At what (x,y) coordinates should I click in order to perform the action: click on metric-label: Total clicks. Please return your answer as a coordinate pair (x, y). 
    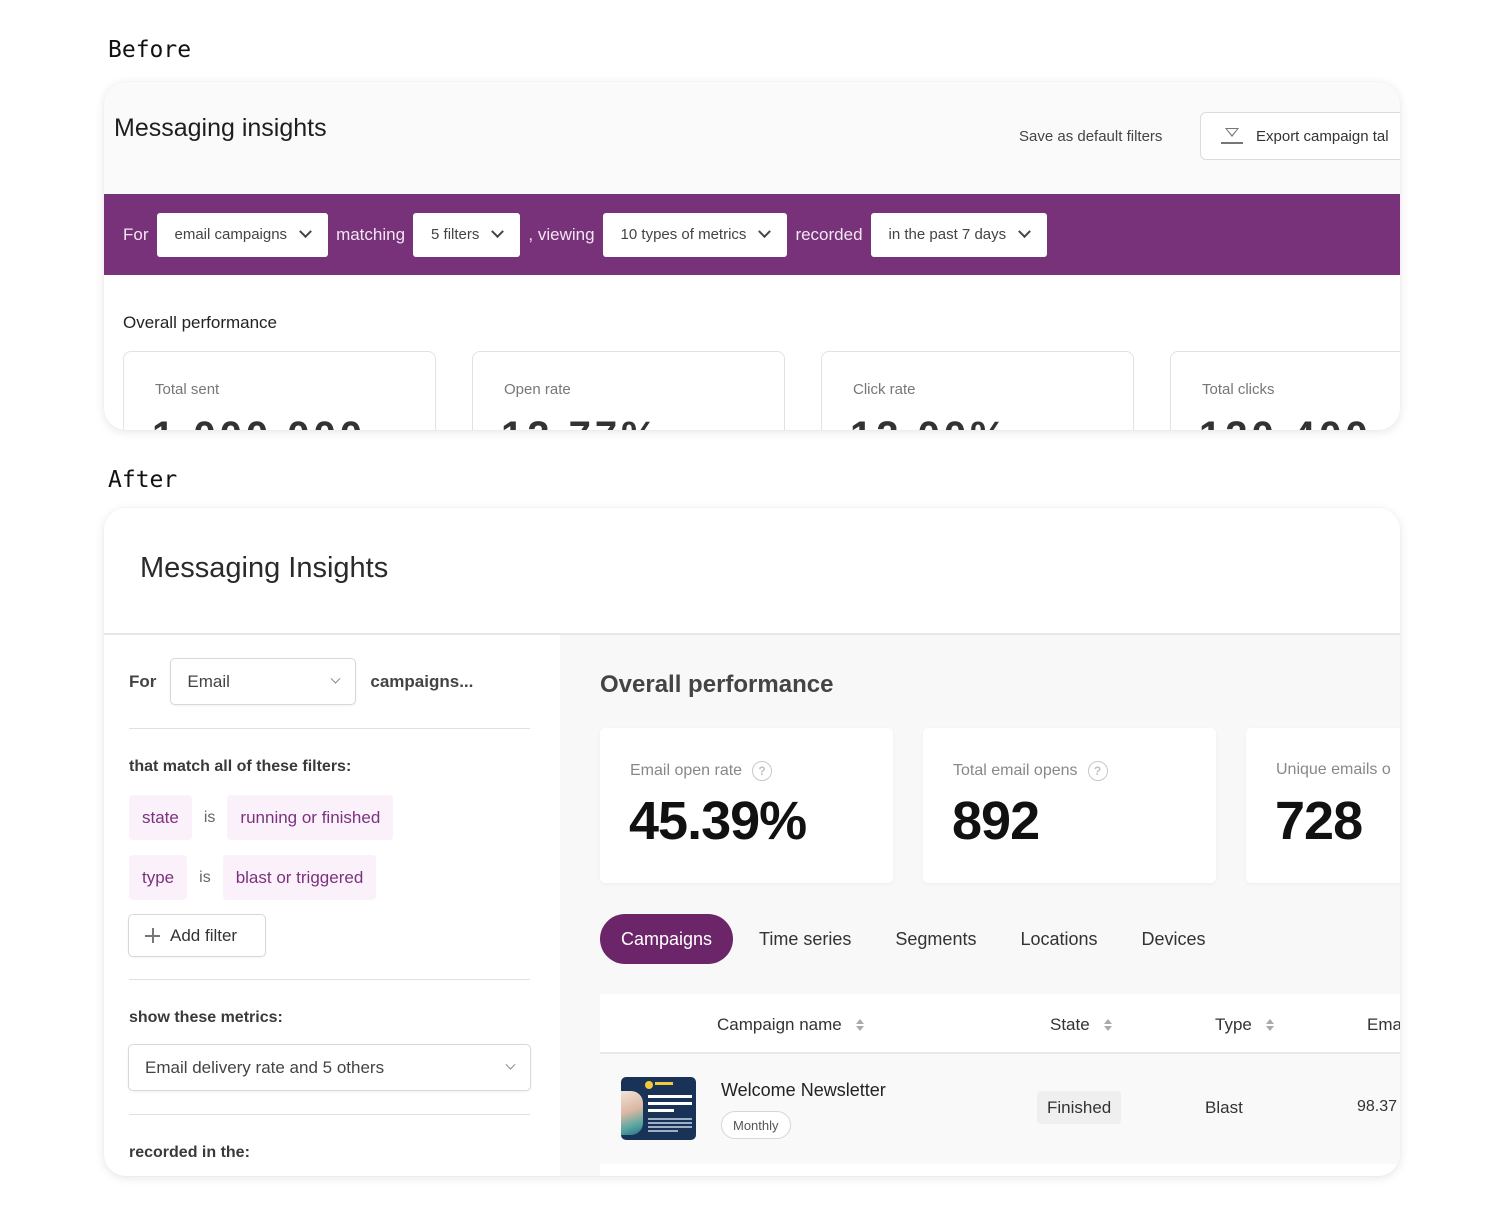
    Looking at the image, I should click on (1238, 389).